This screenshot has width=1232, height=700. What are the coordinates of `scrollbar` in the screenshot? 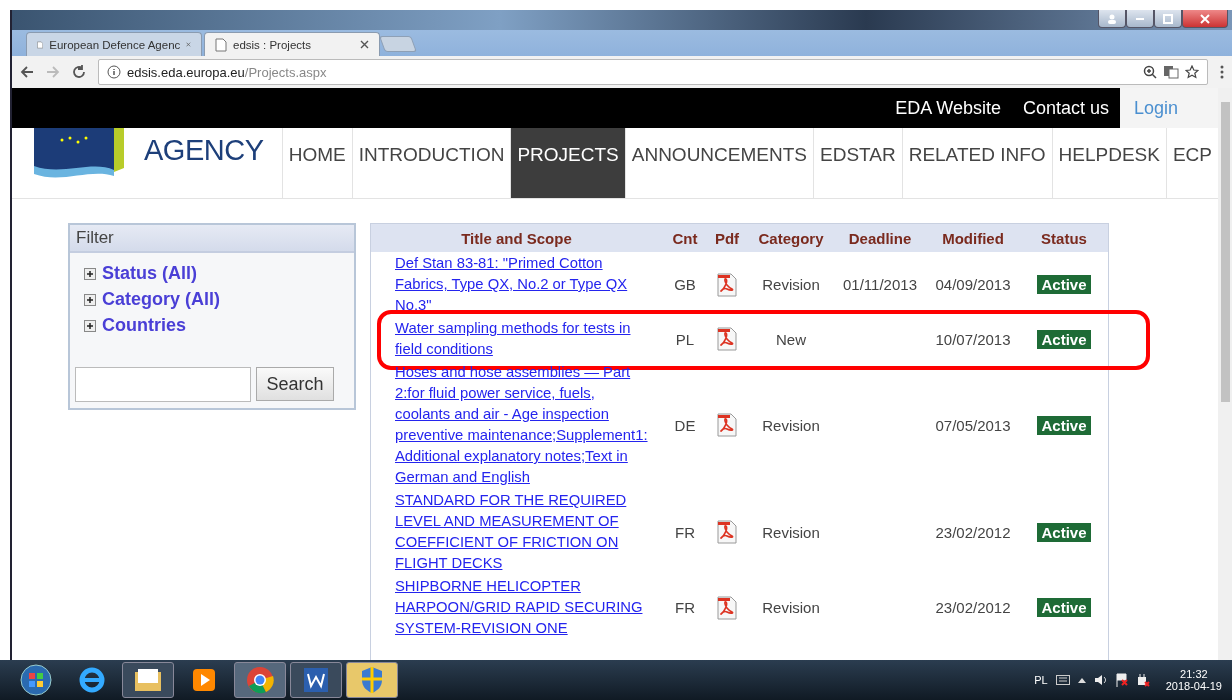 It's located at (1225, 374).